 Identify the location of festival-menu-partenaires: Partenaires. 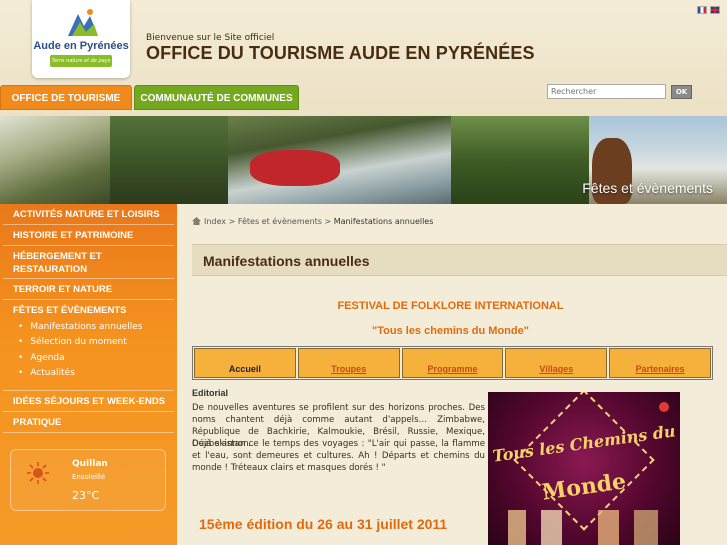
(660, 363).